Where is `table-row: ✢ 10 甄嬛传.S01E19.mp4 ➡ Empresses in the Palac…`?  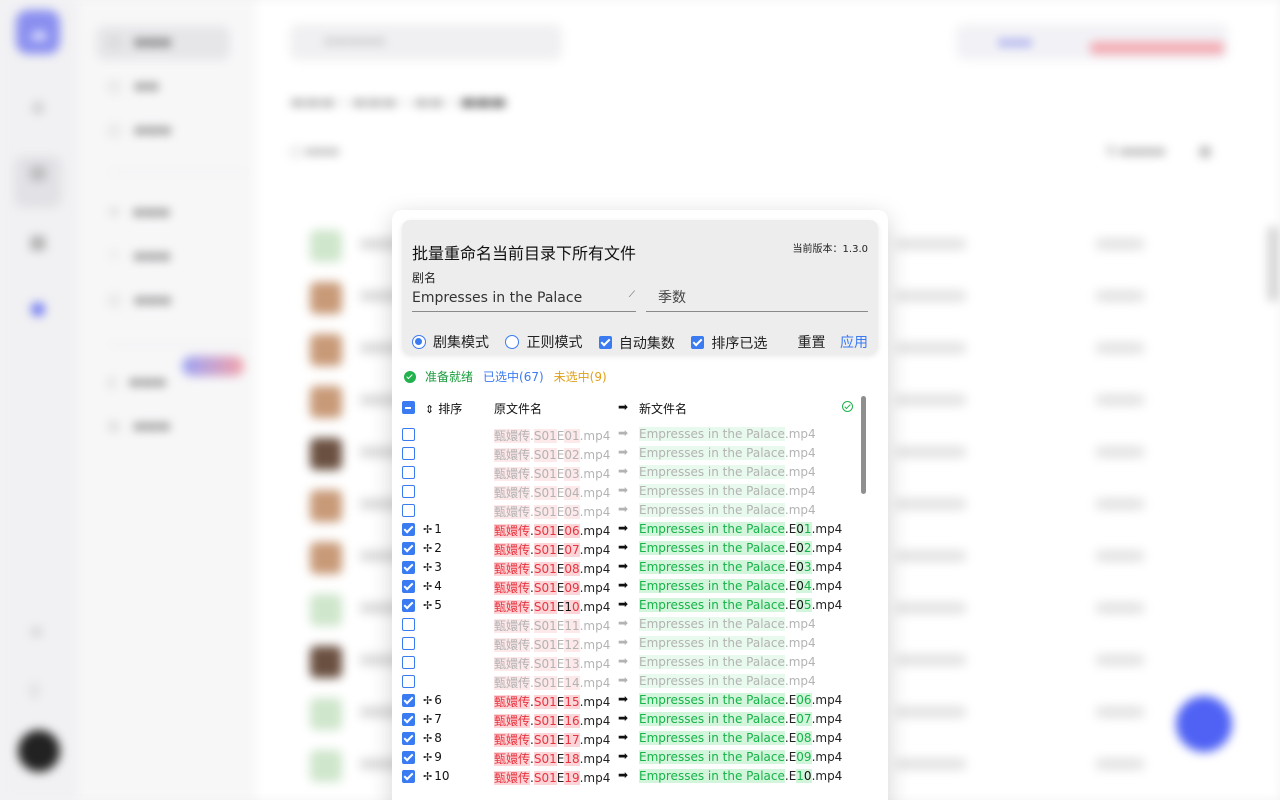
table-row: ✢ 10 甄嬛传.S01E19.mp4 ➡ Empresses in the Palac… is located at coordinates (627, 776).